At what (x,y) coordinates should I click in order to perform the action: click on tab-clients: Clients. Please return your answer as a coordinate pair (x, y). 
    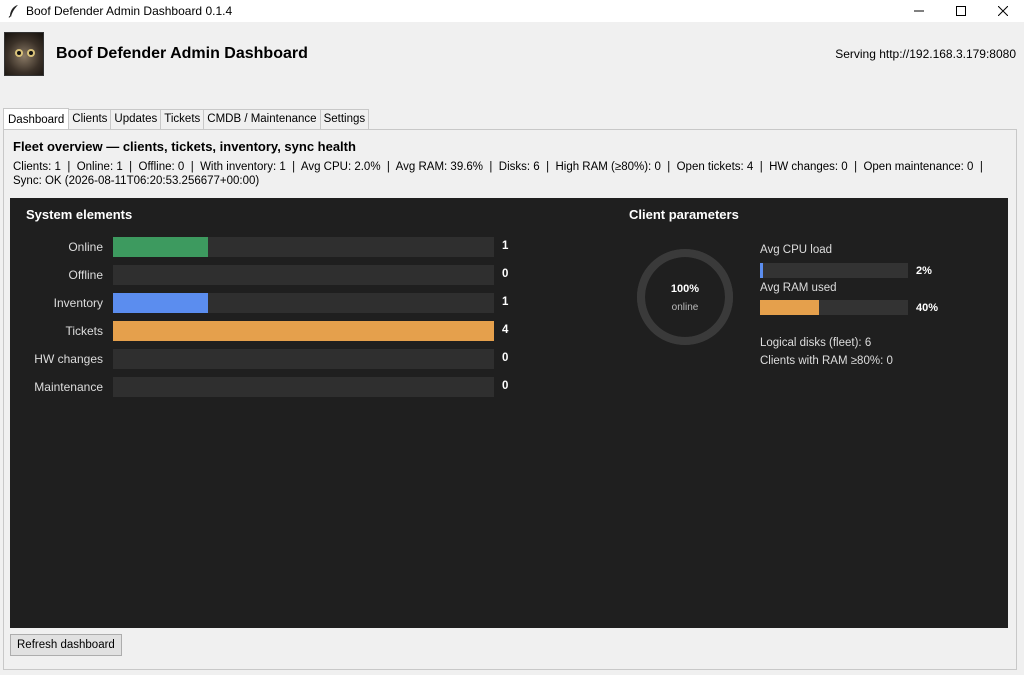
    Looking at the image, I should click on (90, 119).